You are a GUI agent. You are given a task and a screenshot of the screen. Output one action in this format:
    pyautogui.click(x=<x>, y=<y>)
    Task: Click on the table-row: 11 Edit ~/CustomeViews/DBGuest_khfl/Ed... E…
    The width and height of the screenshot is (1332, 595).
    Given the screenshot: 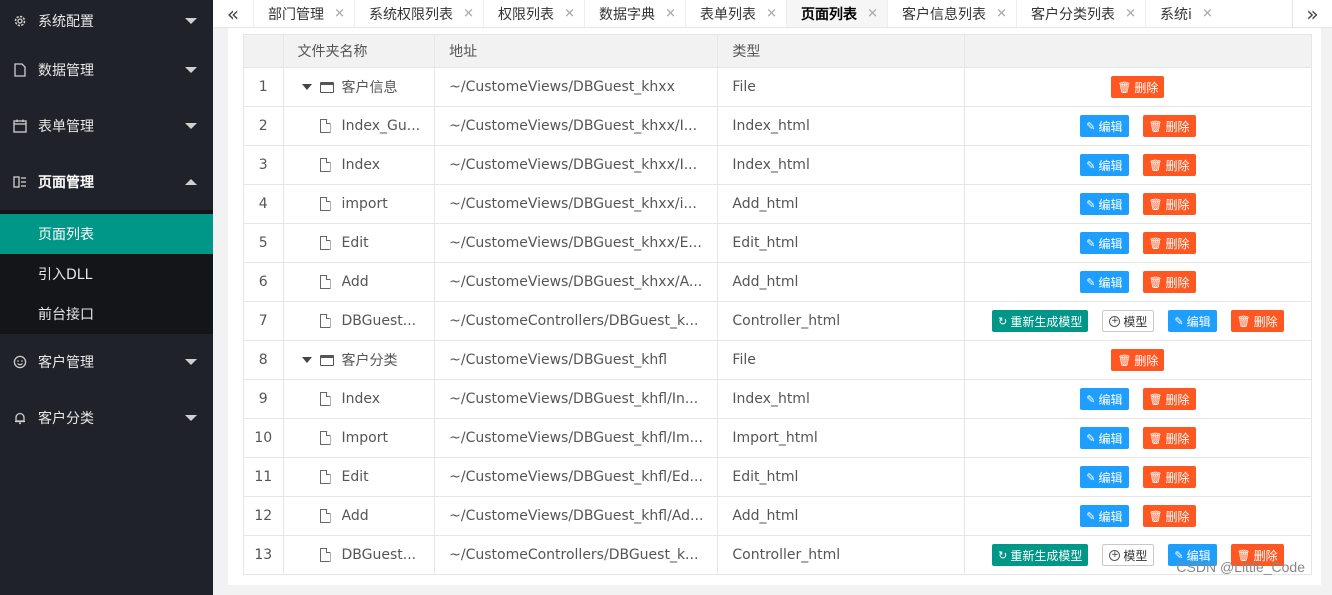 What is the action you would take?
    pyautogui.click(x=778, y=477)
    